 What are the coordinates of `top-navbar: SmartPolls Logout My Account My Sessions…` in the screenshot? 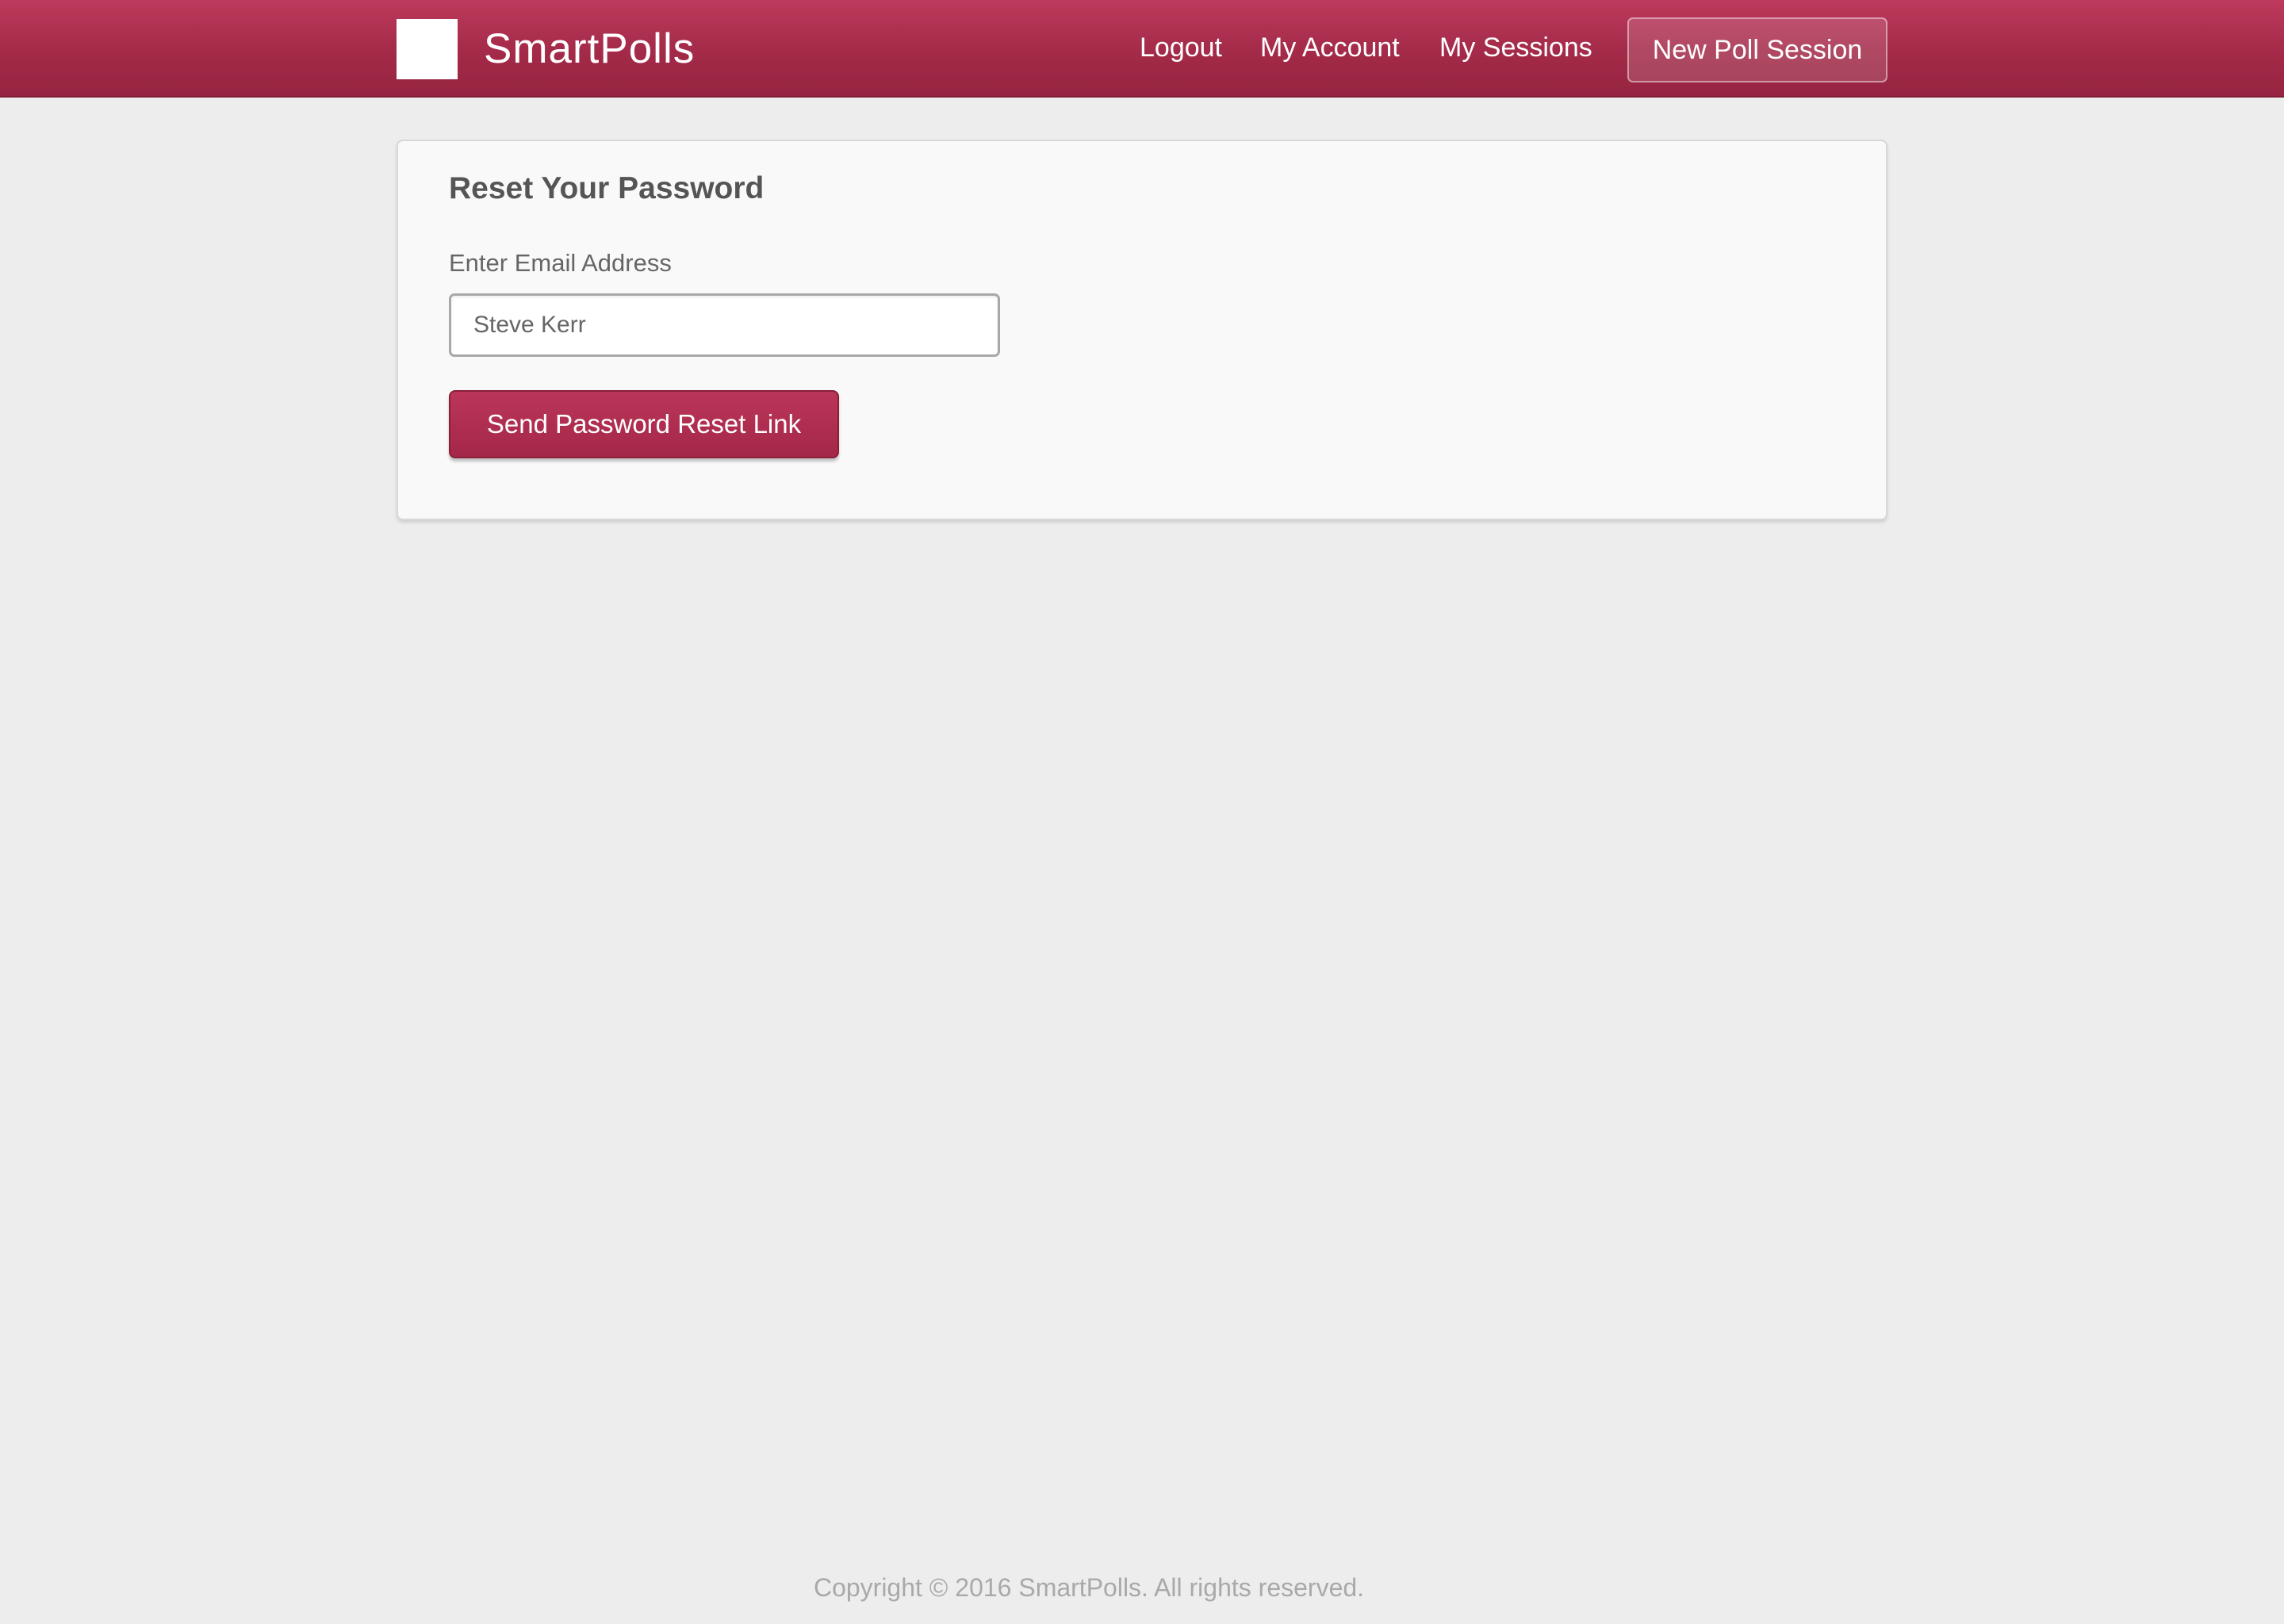 It's located at (1142, 49).